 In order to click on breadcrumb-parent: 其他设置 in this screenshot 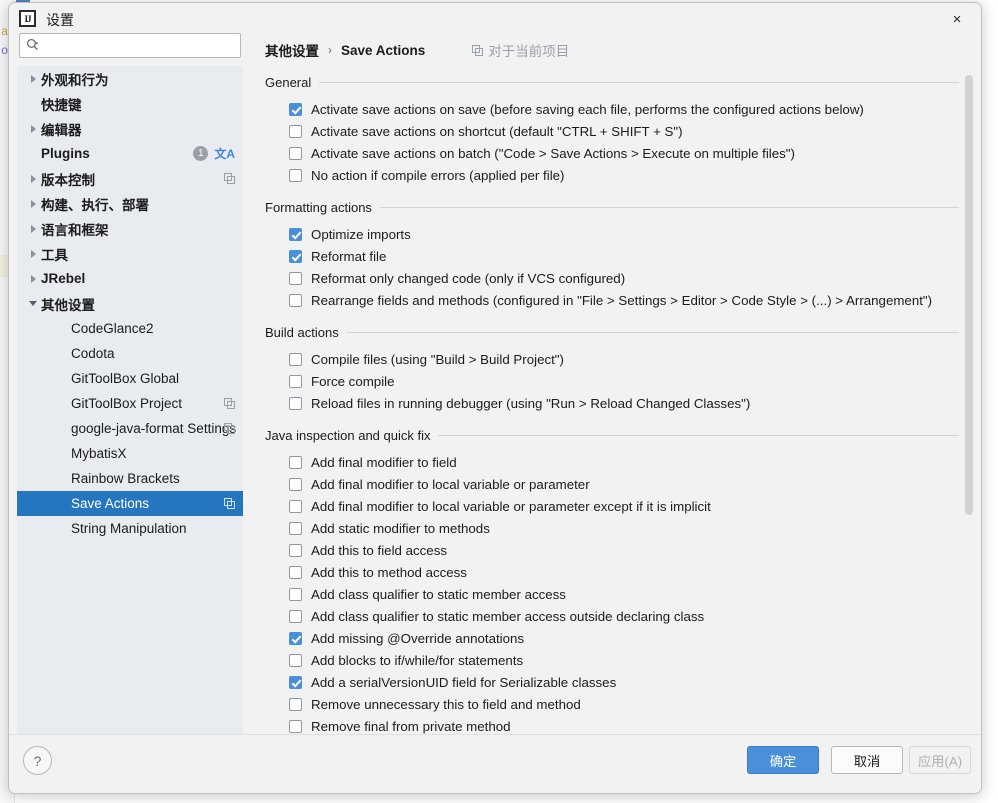, I will do `click(292, 50)`.